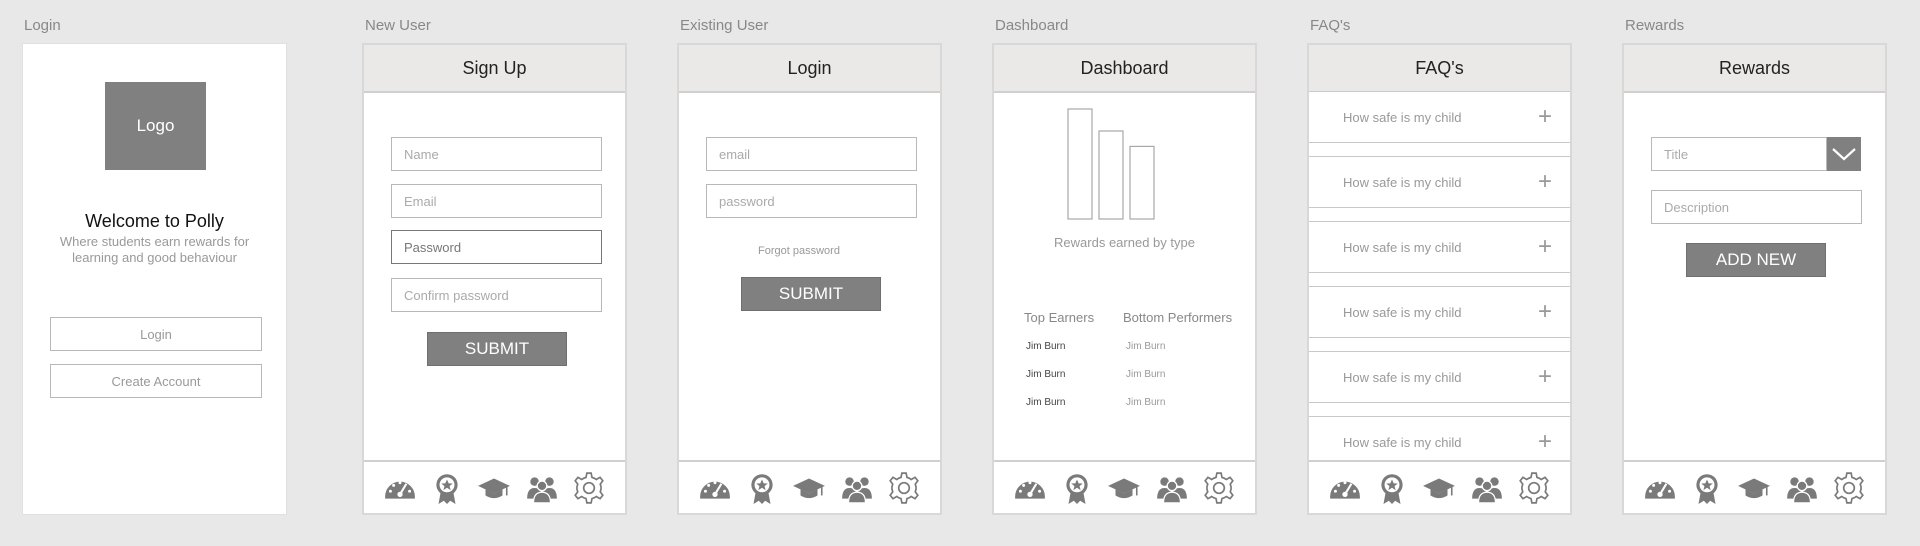 The height and width of the screenshot is (546, 1920). I want to click on rewards-bar-chart, so click(1111, 164).